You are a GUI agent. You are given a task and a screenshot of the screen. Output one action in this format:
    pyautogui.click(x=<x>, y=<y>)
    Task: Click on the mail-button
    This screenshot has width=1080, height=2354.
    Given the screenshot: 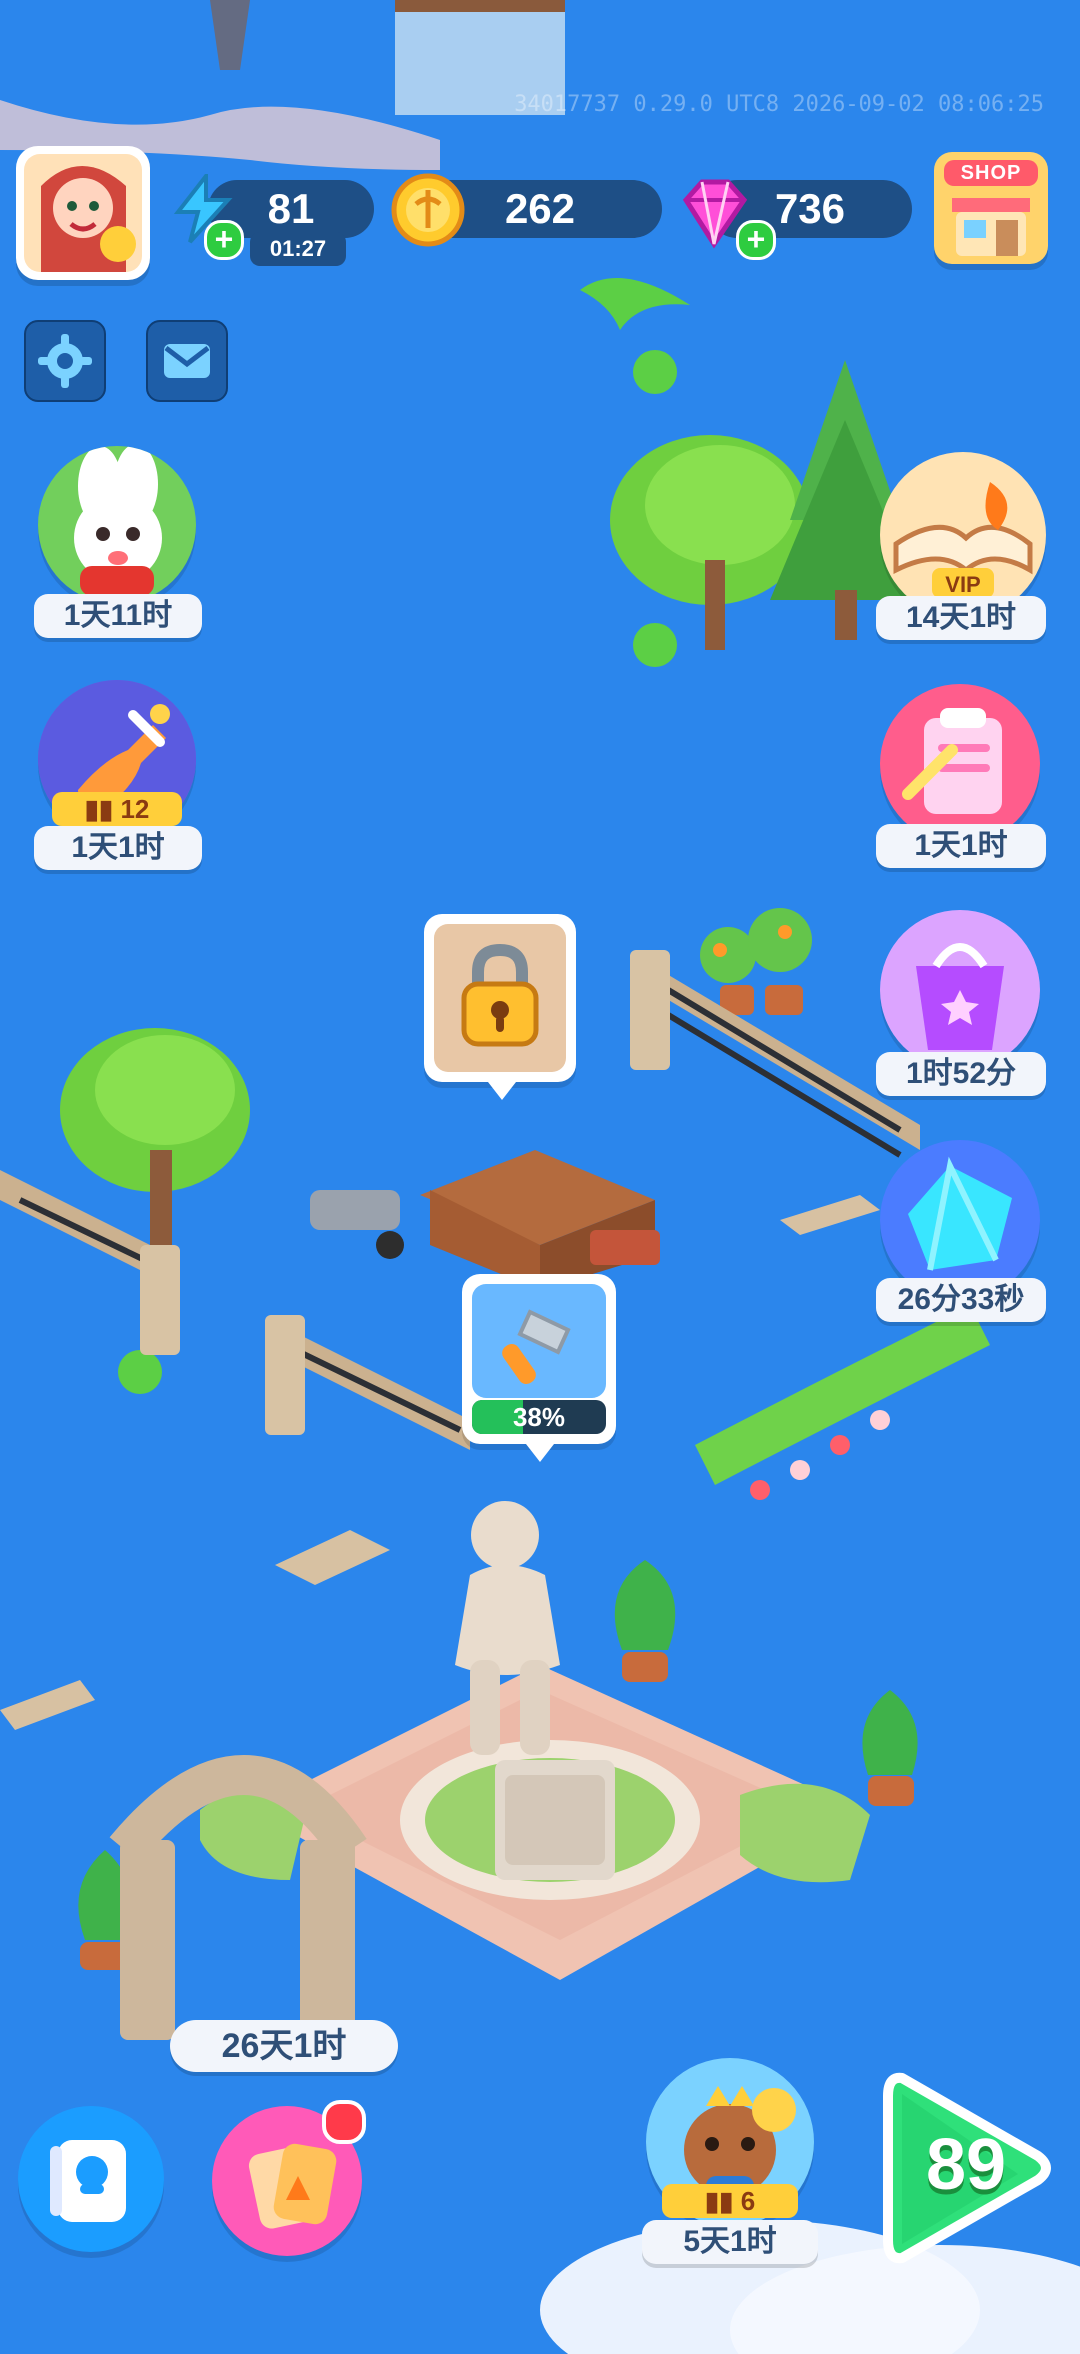 What is the action you would take?
    pyautogui.click(x=187, y=361)
    